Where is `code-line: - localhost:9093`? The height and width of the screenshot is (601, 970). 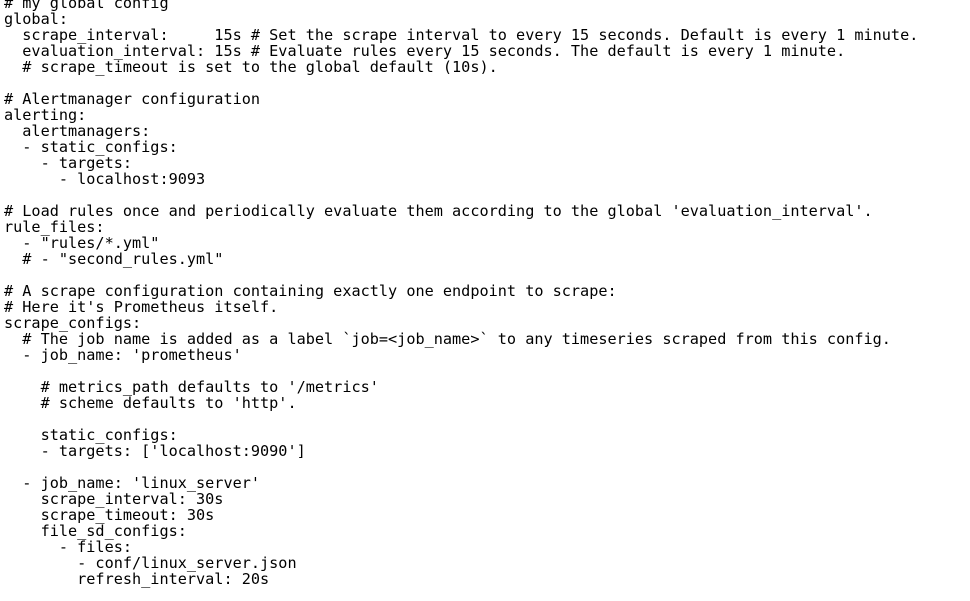
code-line: - localhost:9093 is located at coordinates (105, 179).